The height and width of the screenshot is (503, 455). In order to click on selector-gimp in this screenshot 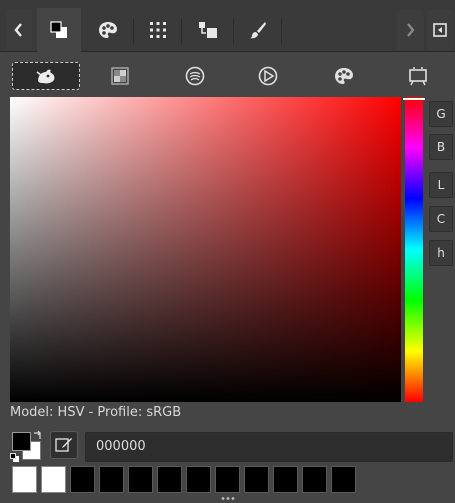, I will do `click(46, 76)`.